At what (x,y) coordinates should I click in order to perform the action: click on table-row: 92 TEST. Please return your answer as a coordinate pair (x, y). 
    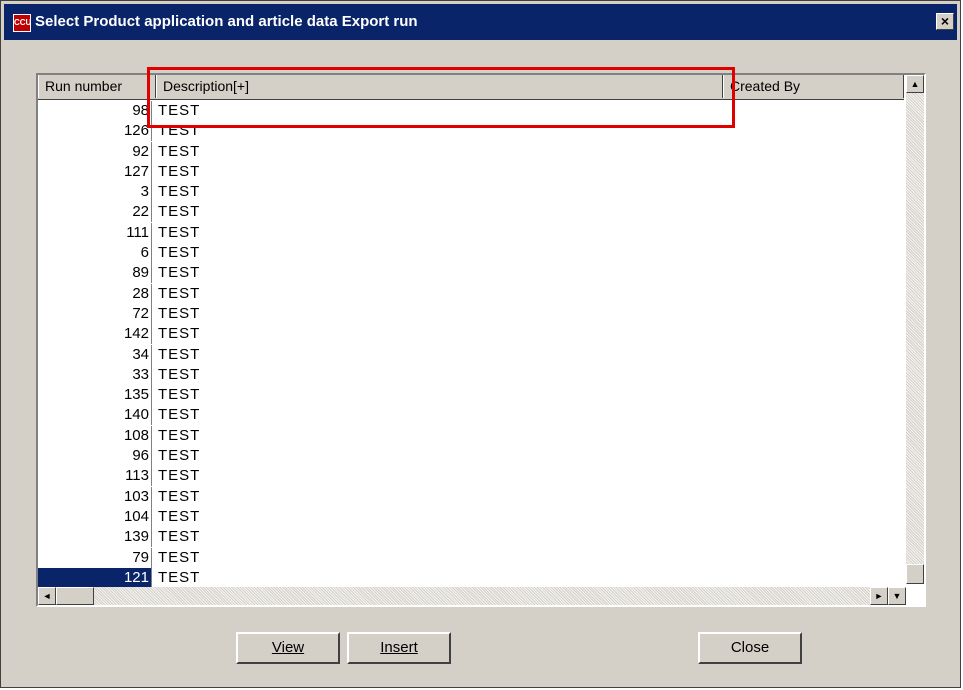
    Looking at the image, I should click on (471, 151).